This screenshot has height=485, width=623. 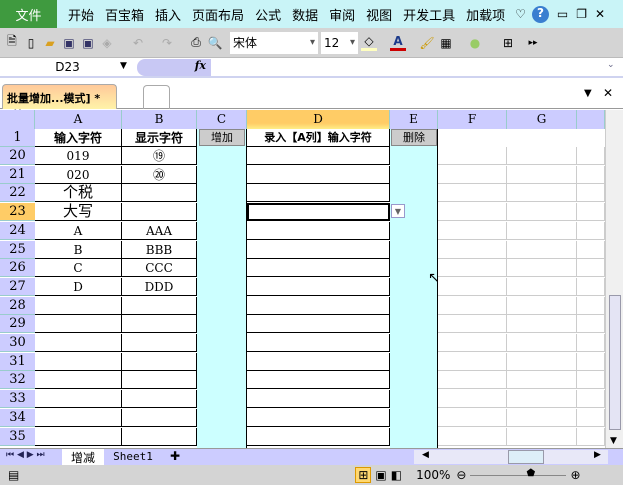 What do you see at coordinates (69, 43) in the screenshot?
I see `save-icon: ▣` at bounding box center [69, 43].